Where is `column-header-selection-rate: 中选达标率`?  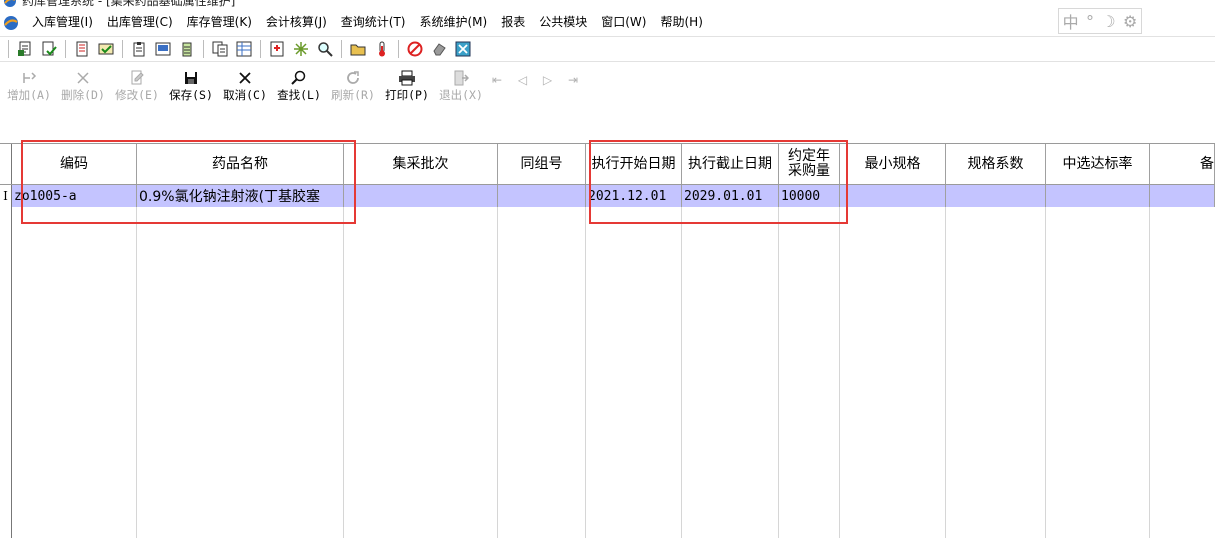
column-header-selection-rate: 中选达标率 is located at coordinates (1098, 164).